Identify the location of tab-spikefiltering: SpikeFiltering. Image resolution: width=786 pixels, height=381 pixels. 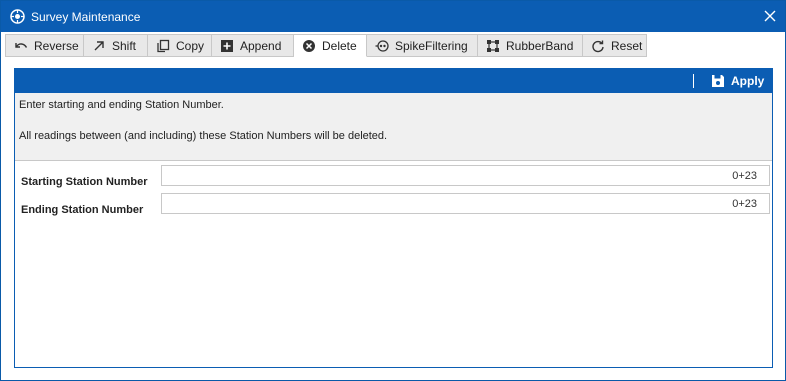
(422, 45).